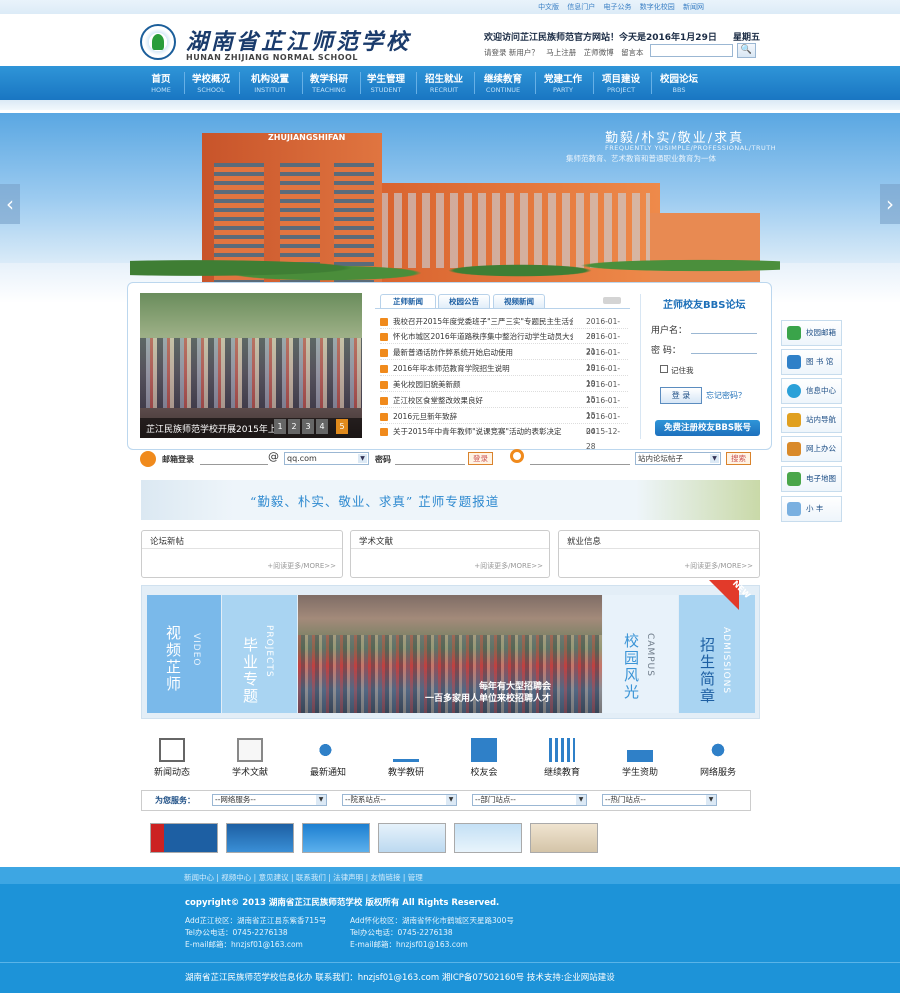  Describe the element at coordinates (504, 406) in the screenshot. I see `news-item: 芷江校区食堂整改效果良好 2016-01-15` at that location.